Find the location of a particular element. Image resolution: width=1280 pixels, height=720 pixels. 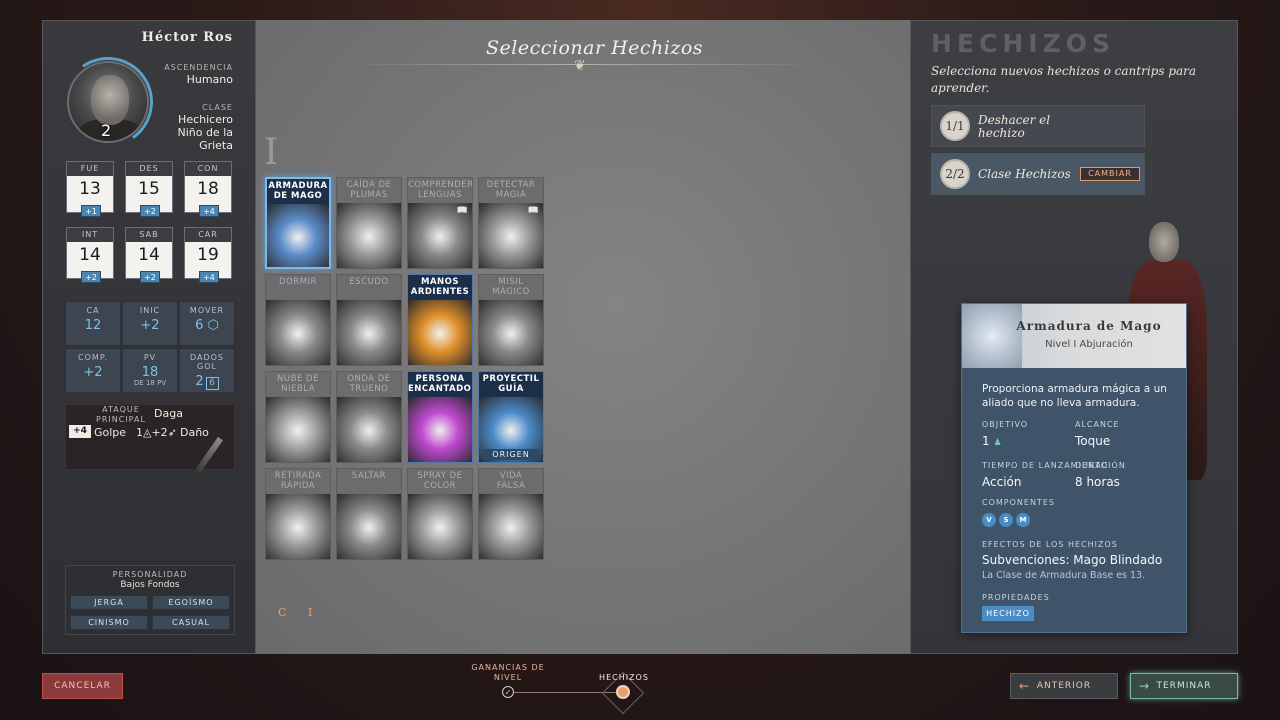

spell-name: PERSONAENCANTADORA is located at coordinates (440, 384).